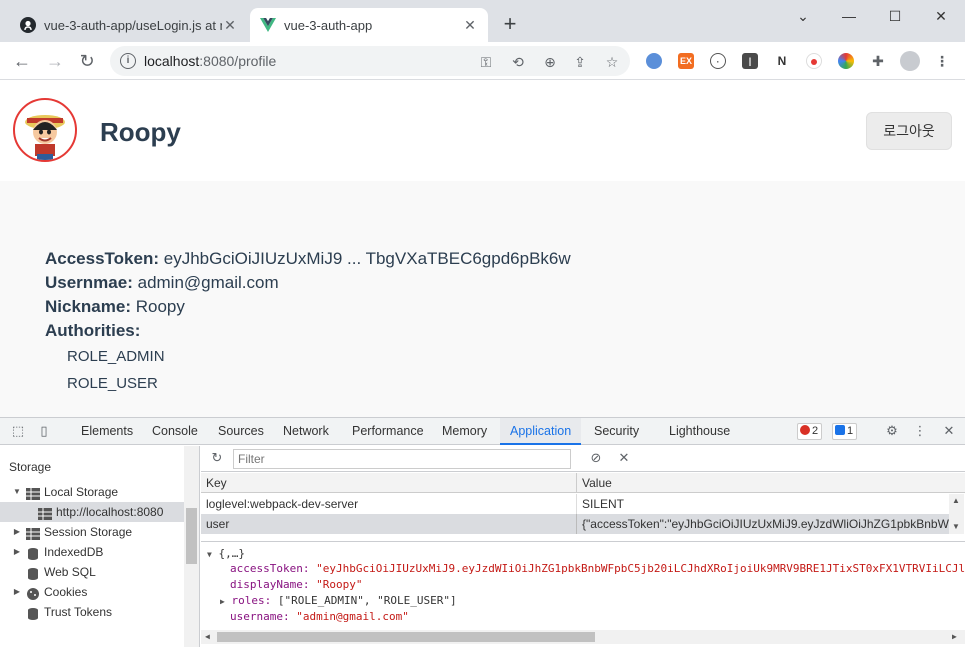 This screenshot has width=965, height=647. Describe the element at coordinates (17, 492) in the screenshot. I see `expand-arrow-icon: ▼` at that location.